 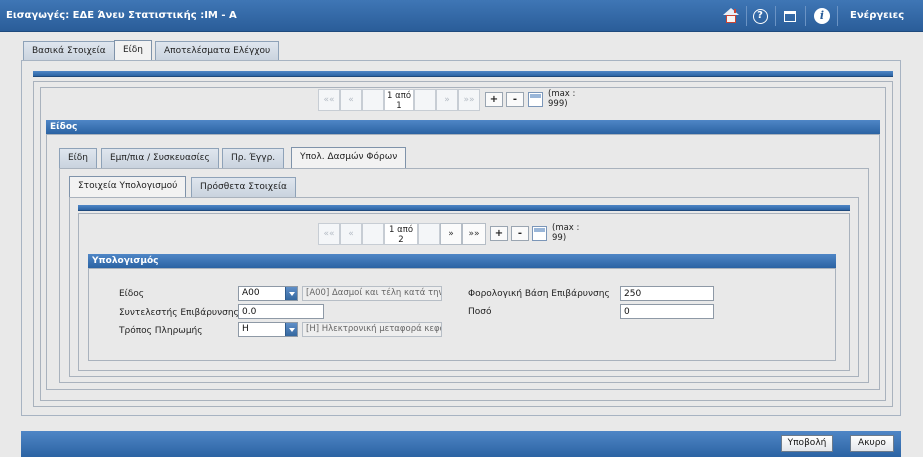 What do you see at coordinates (329, 234) in the screenshot?
I see `inner-pager-first-button: ««` at bounding box center [329, 234].